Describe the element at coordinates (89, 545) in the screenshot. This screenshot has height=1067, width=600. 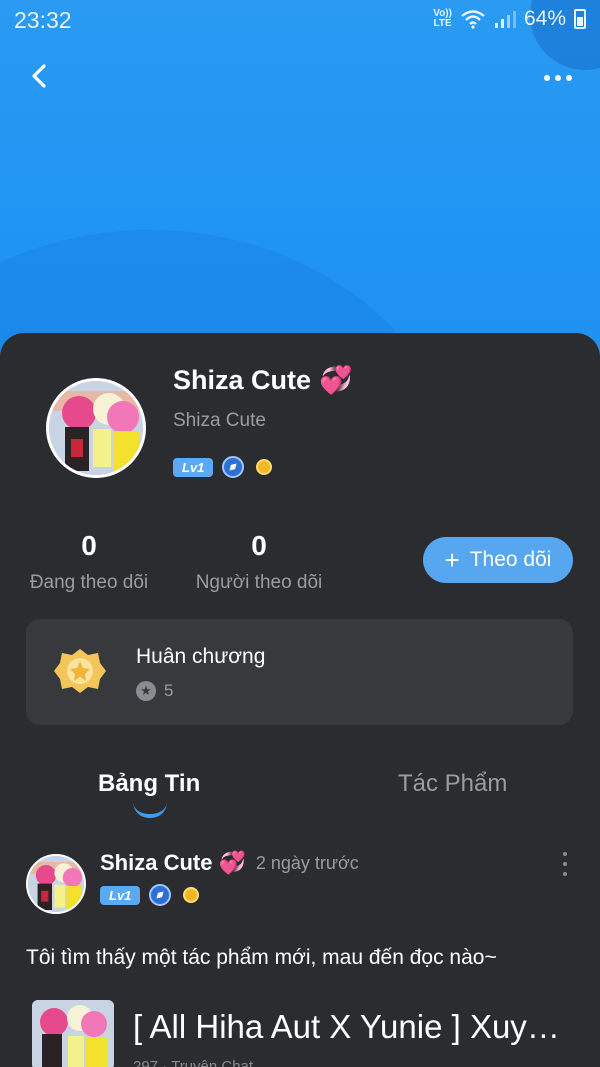
I see `following-count: 0` at that location.